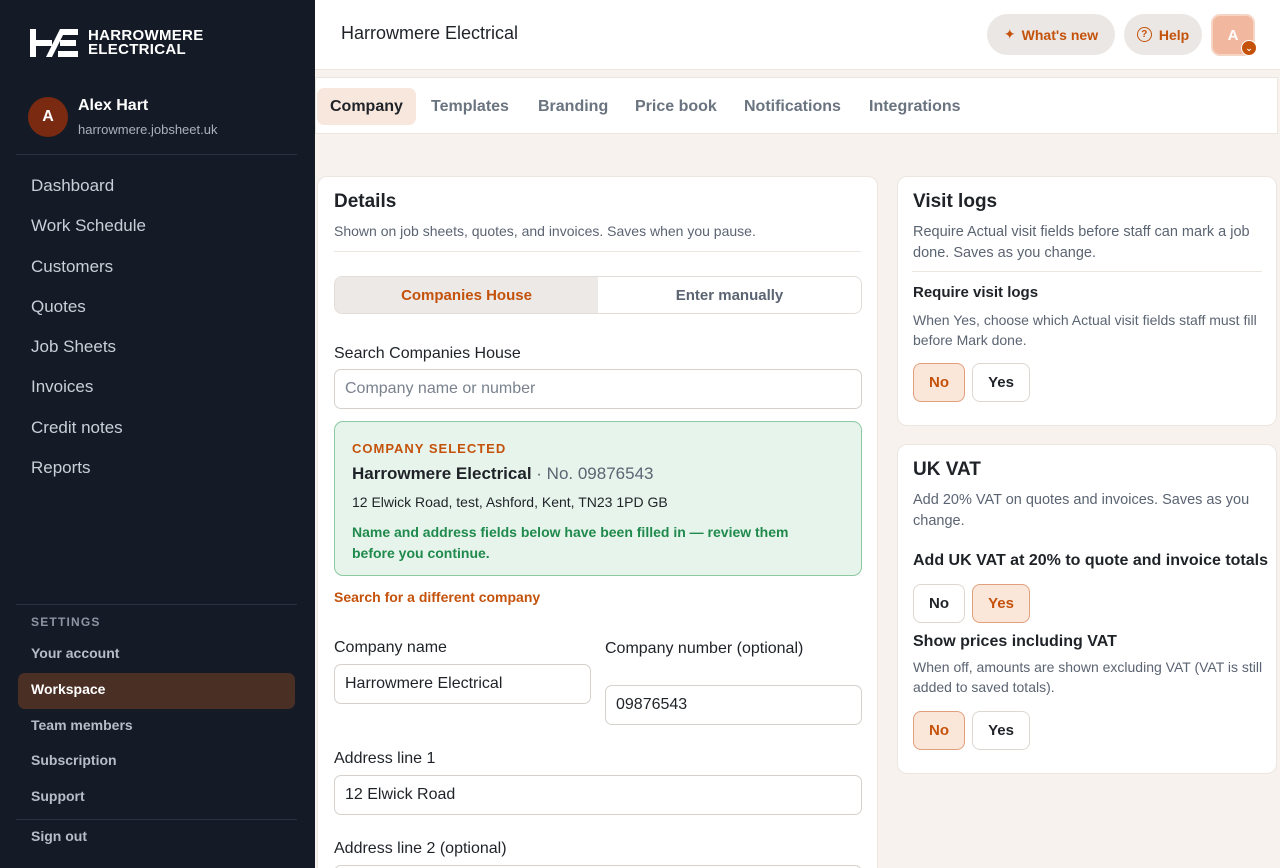 This screenshot has height=868, width=1280. Describe the element at coordinates (939, 382) in the screenshot. I see `visit-logs-no-button: No` at that location.